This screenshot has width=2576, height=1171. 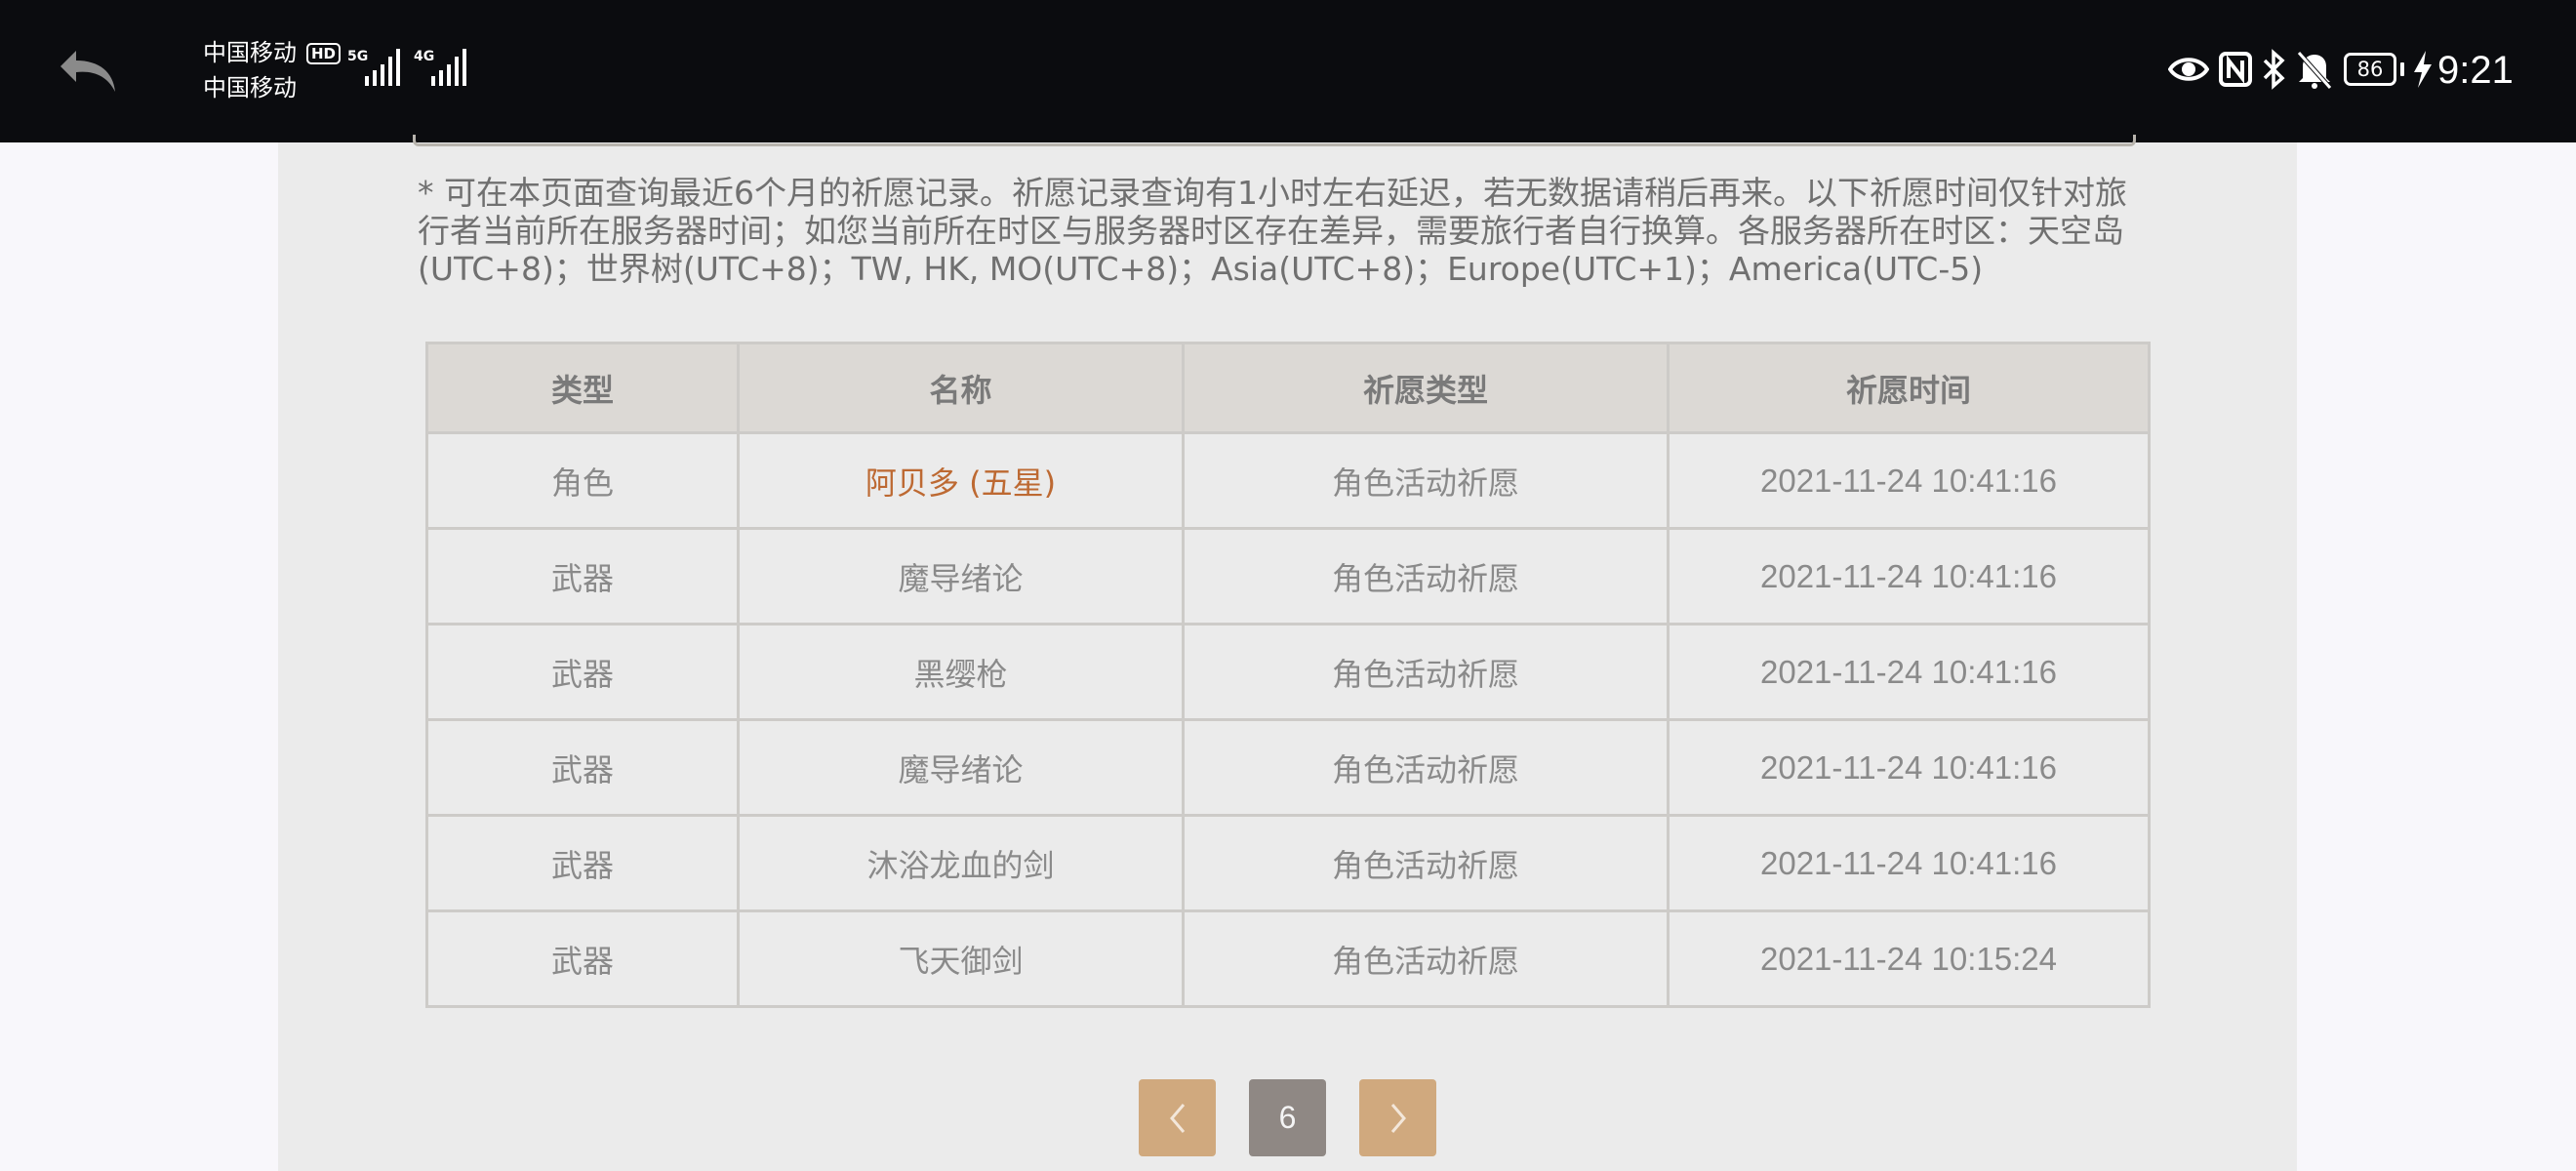 I want to click on cell-name: 飞天御剑, so click(x=961, y=958).